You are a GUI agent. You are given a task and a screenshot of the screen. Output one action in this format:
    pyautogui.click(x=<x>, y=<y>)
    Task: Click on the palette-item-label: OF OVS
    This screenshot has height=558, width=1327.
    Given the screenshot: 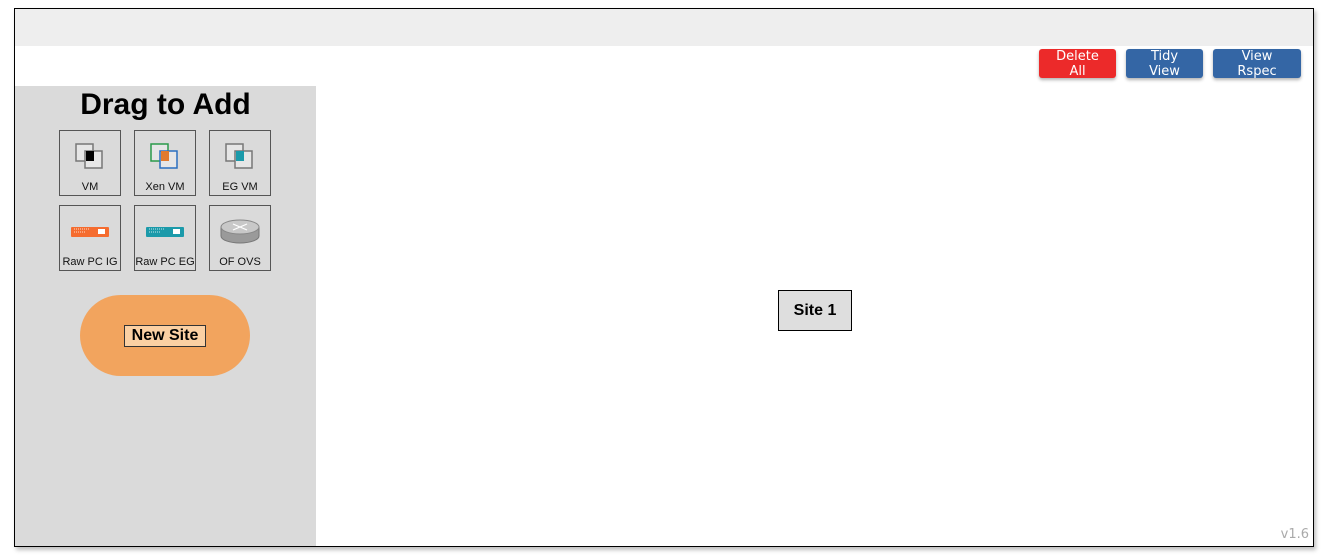 What is the action you would take?
    pyautogui.click(x=240, y=262)
    